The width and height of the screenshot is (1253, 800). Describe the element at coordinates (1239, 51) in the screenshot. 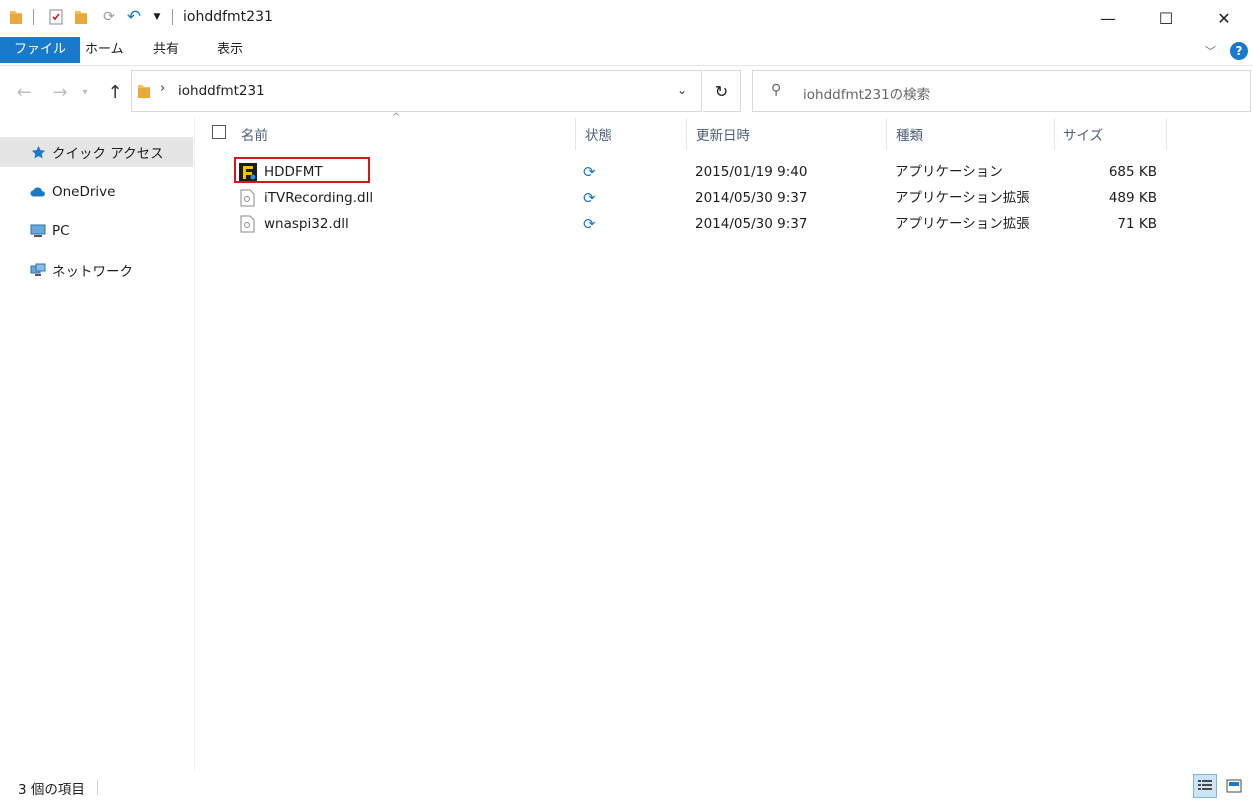

I see `help-icon: ?` at that location.